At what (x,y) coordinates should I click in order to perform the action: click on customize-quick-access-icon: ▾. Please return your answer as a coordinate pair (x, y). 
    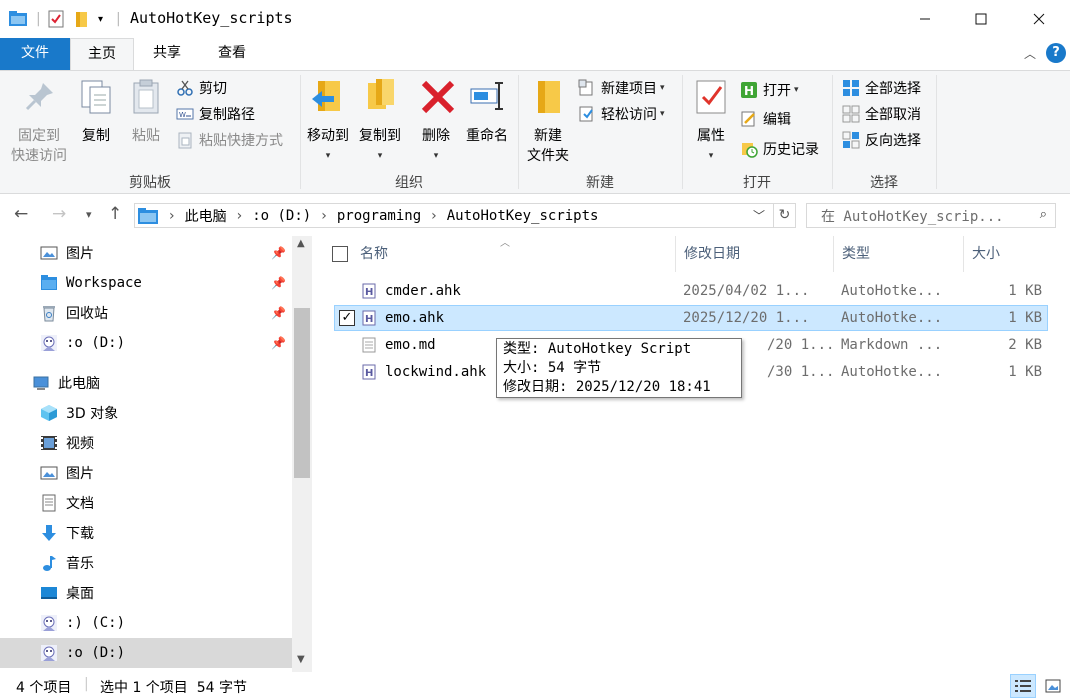
    Looking at the image, I should click on (100, 19).